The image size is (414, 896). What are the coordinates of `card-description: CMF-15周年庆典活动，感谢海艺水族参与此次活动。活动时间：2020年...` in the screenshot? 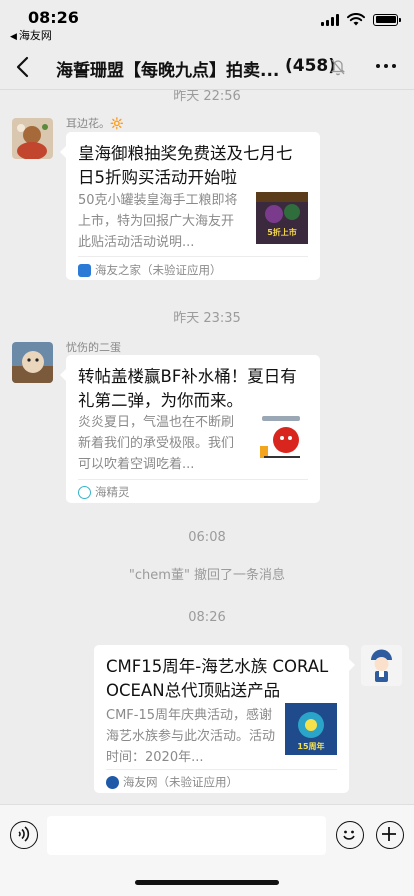 It's located at (191, 736).